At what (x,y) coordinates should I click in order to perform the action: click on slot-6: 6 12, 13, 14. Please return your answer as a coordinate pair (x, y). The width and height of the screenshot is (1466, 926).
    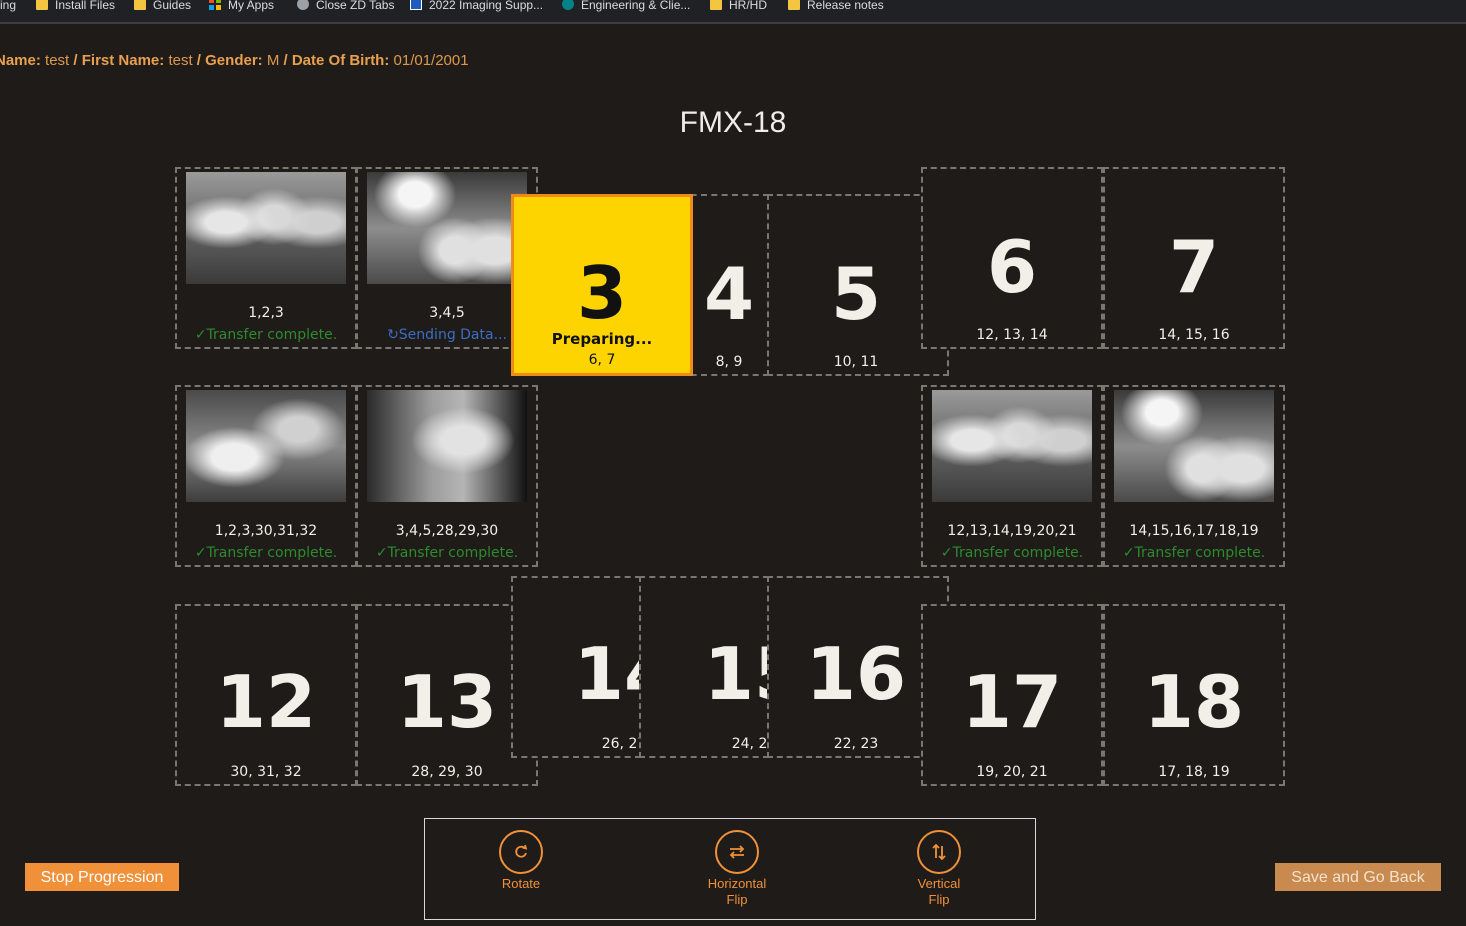
    Looking at the image, I should click on (1012, 258).